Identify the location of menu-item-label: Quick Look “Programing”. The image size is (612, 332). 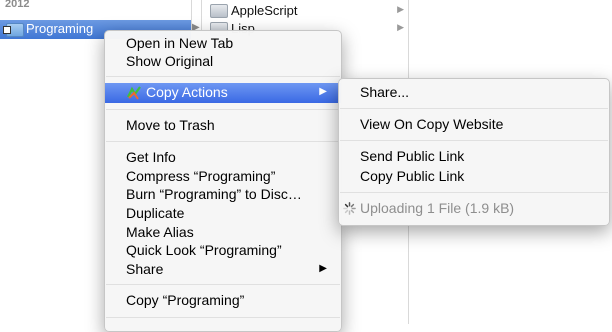
(204, 250).